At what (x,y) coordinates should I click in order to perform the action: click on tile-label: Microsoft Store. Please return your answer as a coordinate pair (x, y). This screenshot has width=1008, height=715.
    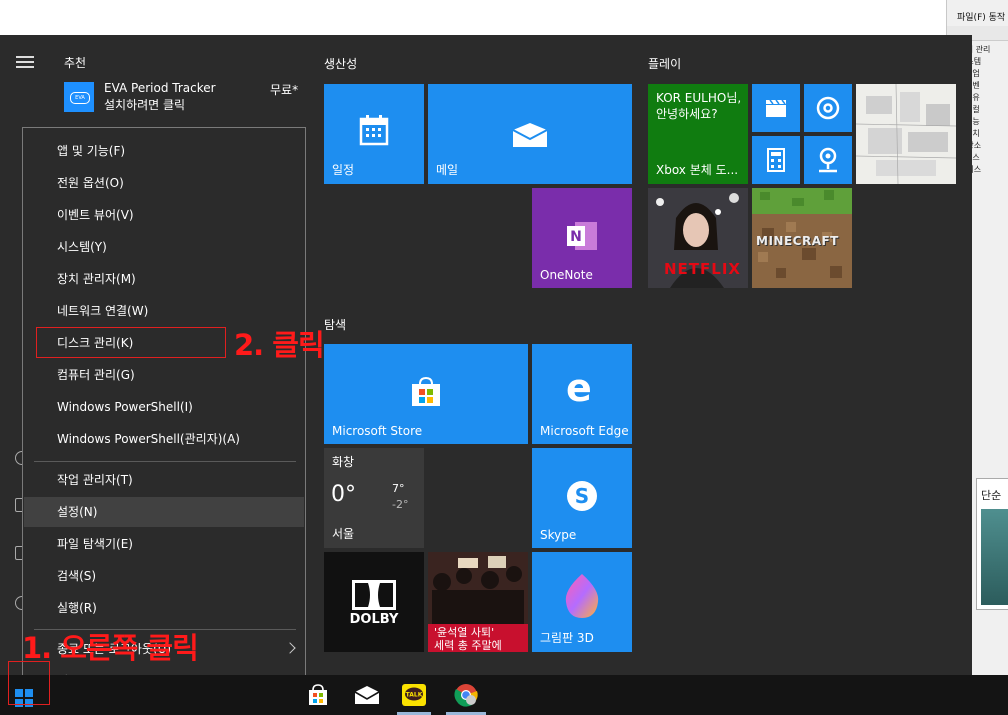
    Looking at the image, I should click on (377, 431).